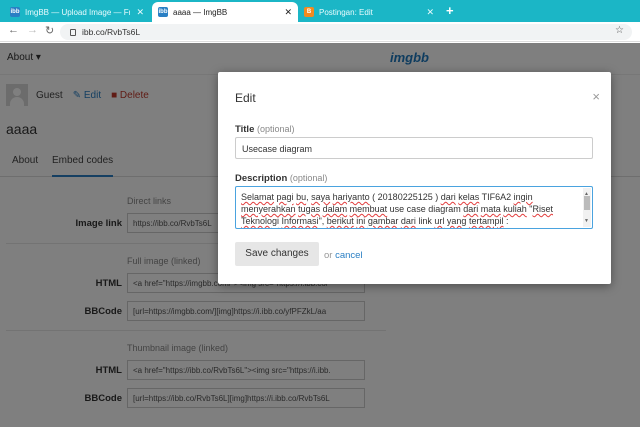 The height and width of the screenshot is (427, 640). Describe the element at coordinates (469, 197) in the screenshot. I see `description-word: kelas` at that location.